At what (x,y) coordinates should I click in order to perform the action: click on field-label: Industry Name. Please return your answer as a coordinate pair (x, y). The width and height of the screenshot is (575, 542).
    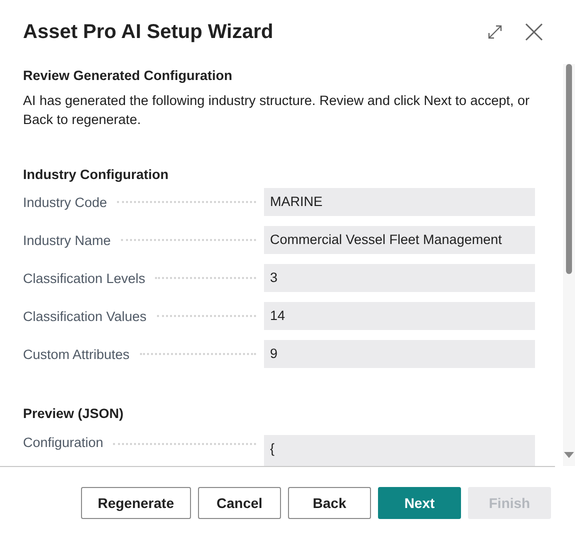
    Looking at the image, I should click on (67, 240).